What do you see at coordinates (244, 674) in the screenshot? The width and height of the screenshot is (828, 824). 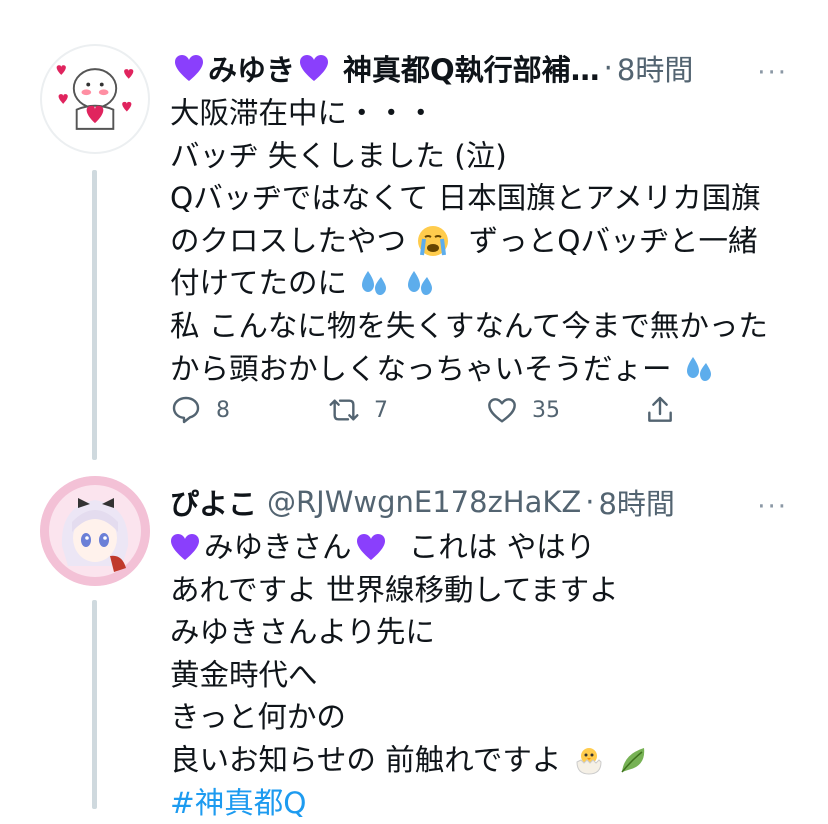 I see `tweet-line: 黄金時代へ` at bounding box center [244, 674].